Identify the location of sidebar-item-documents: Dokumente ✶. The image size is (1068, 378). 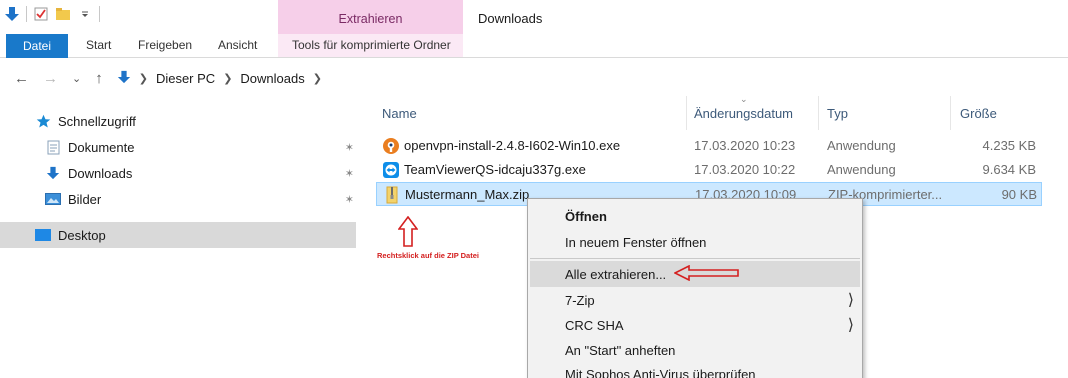
(178, 147).